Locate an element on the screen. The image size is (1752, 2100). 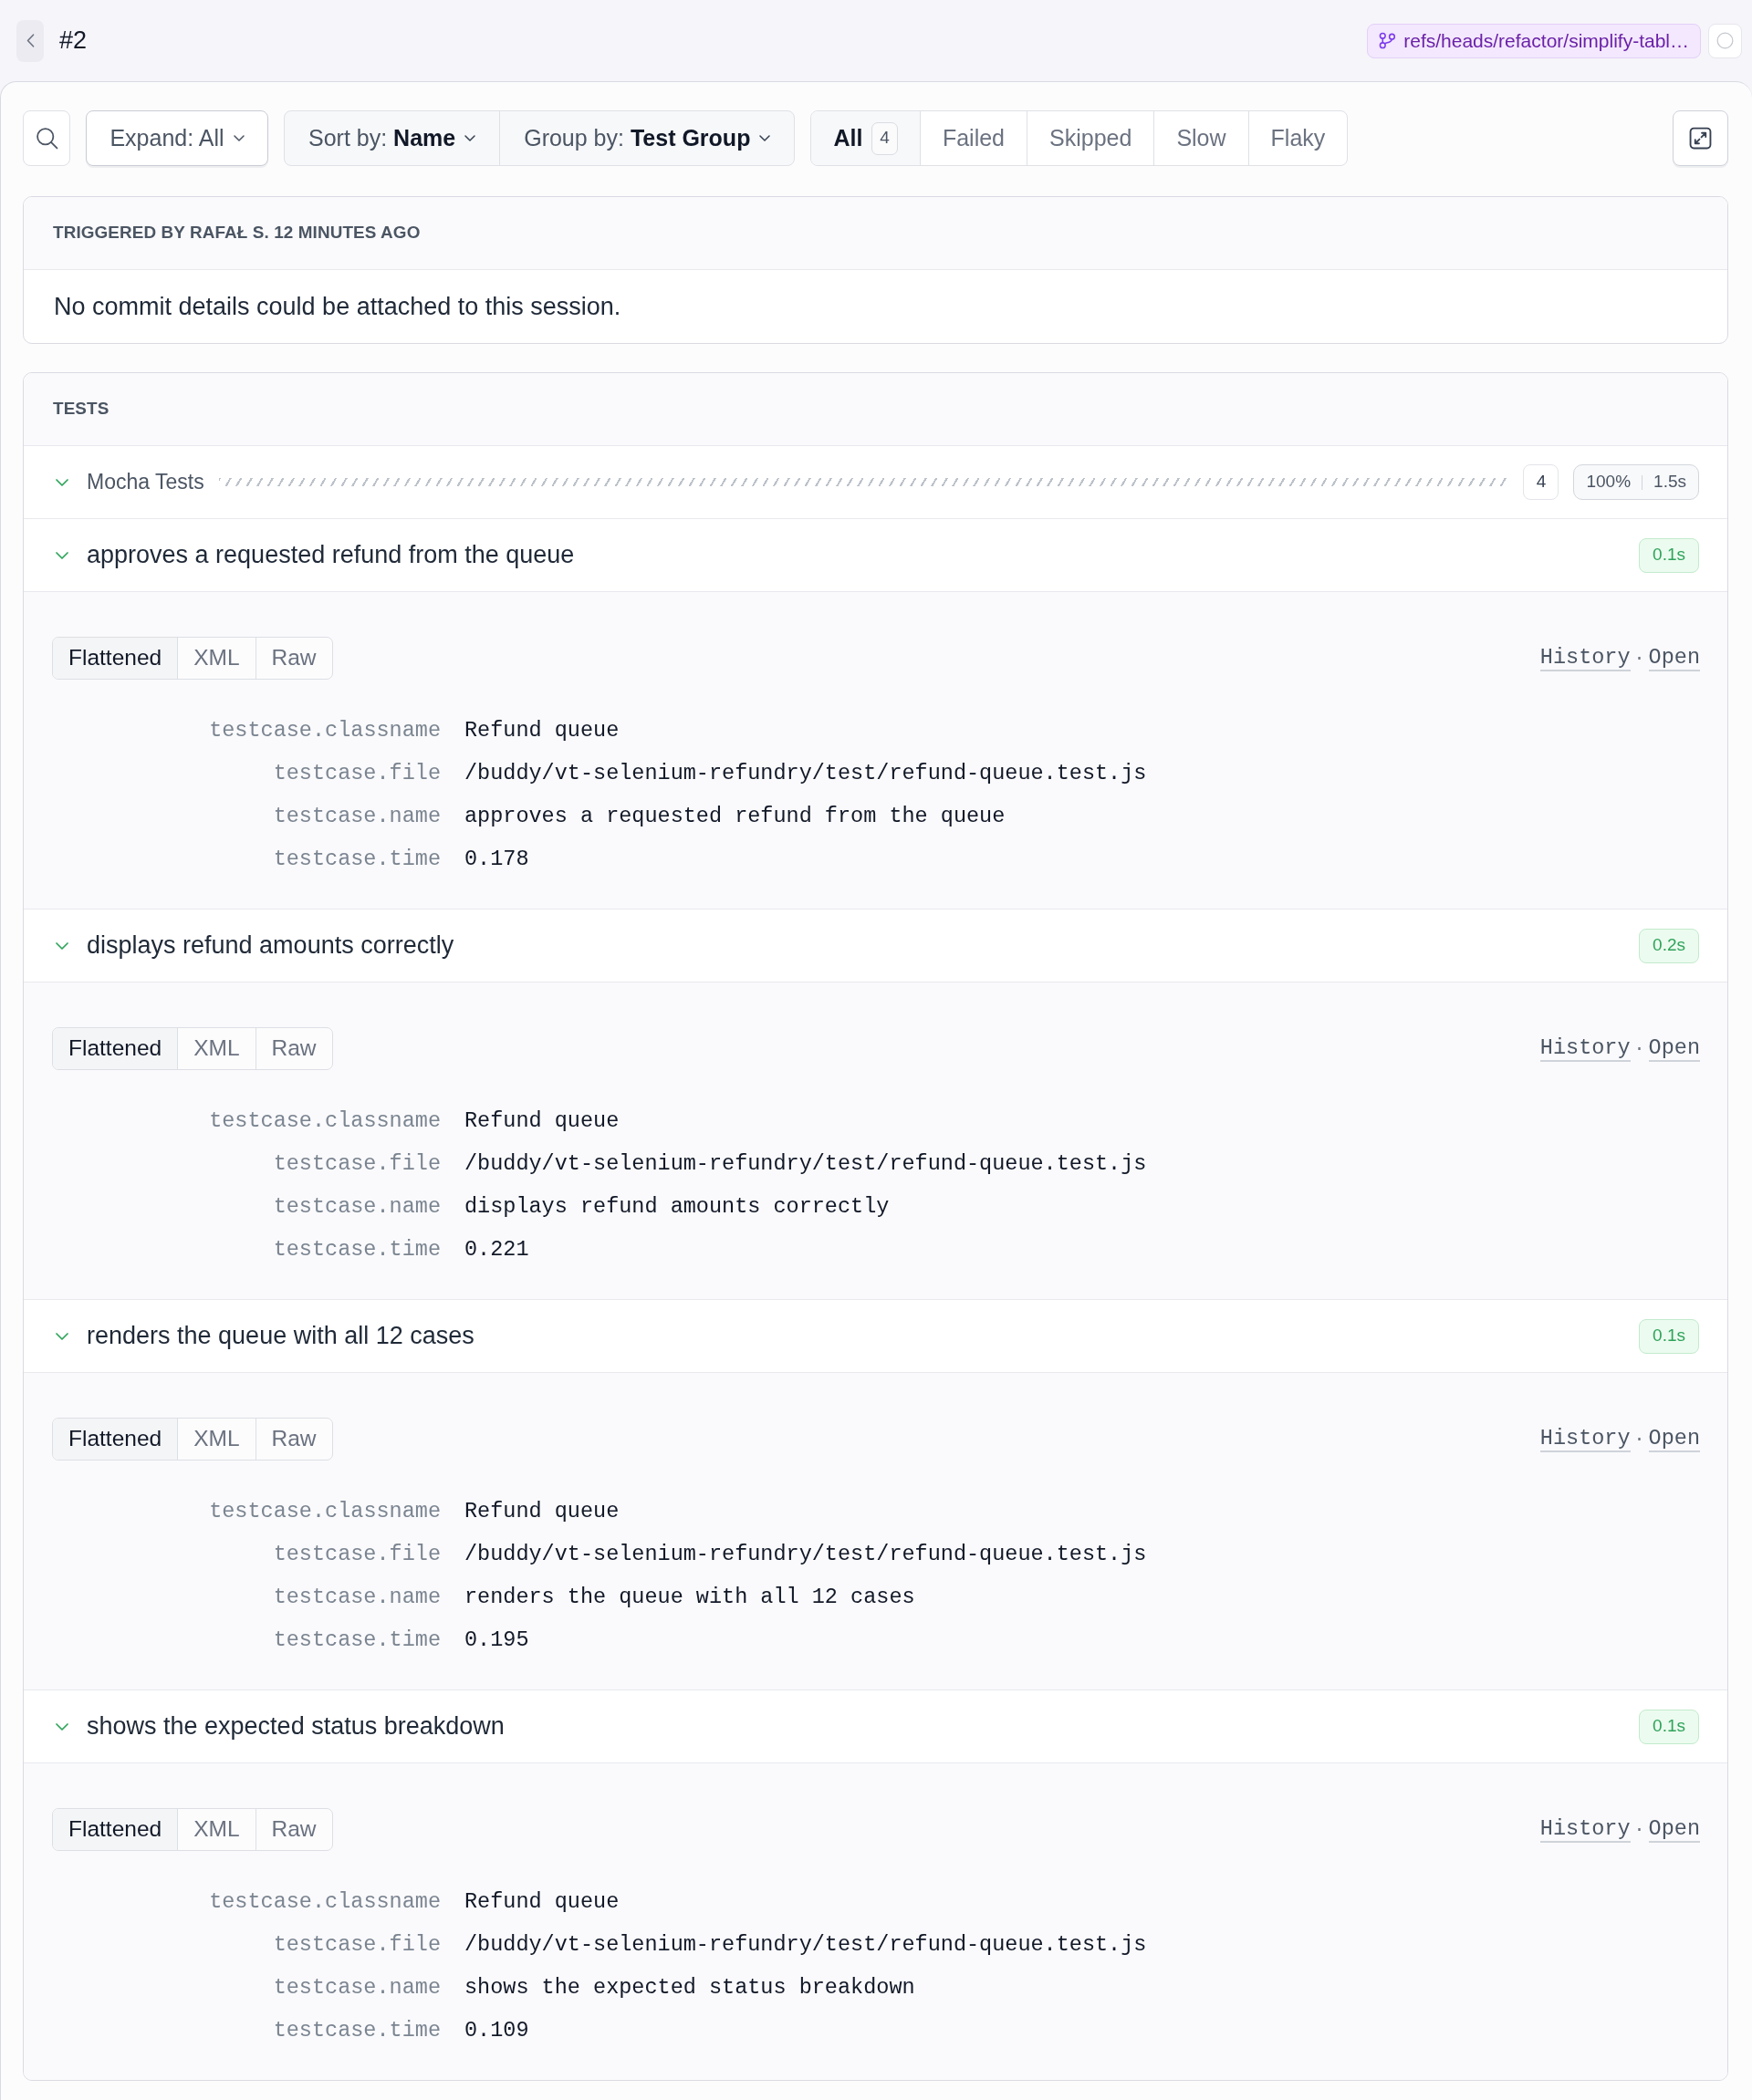
field-value: 0.178 is located at coordinates (496, 859).